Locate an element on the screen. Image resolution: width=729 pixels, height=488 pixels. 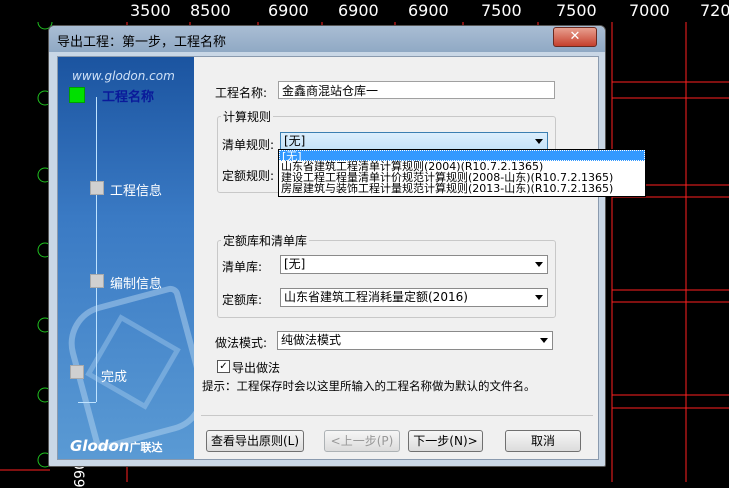
brand-name: Glodon is located at coordinates (100, 446).